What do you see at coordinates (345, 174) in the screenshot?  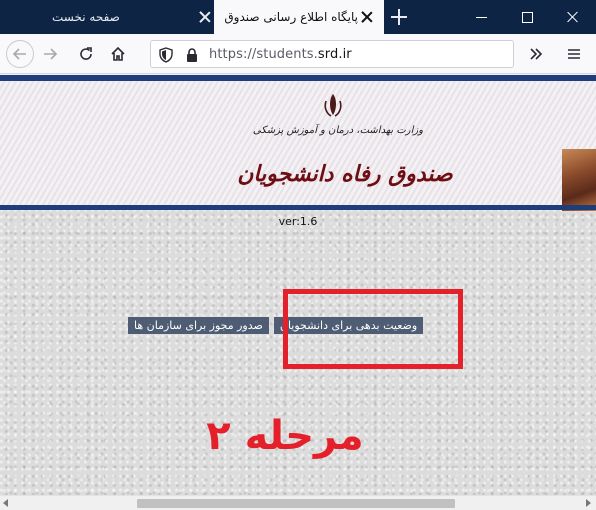 I see `fund-name-logo: صندوق رفاه دانشجویان` at bounding box center [345, 174].